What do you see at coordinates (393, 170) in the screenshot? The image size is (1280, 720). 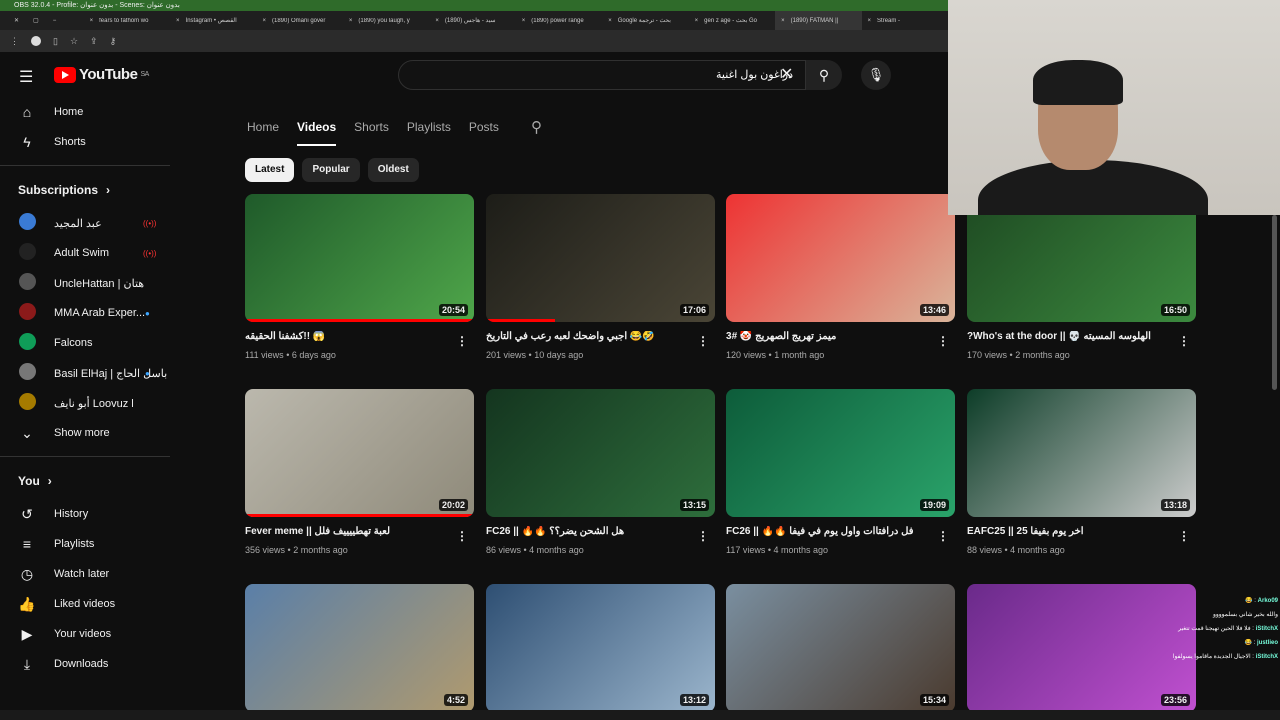 I see `chip-oldest: Oldest` at bounding box center [393, 170].